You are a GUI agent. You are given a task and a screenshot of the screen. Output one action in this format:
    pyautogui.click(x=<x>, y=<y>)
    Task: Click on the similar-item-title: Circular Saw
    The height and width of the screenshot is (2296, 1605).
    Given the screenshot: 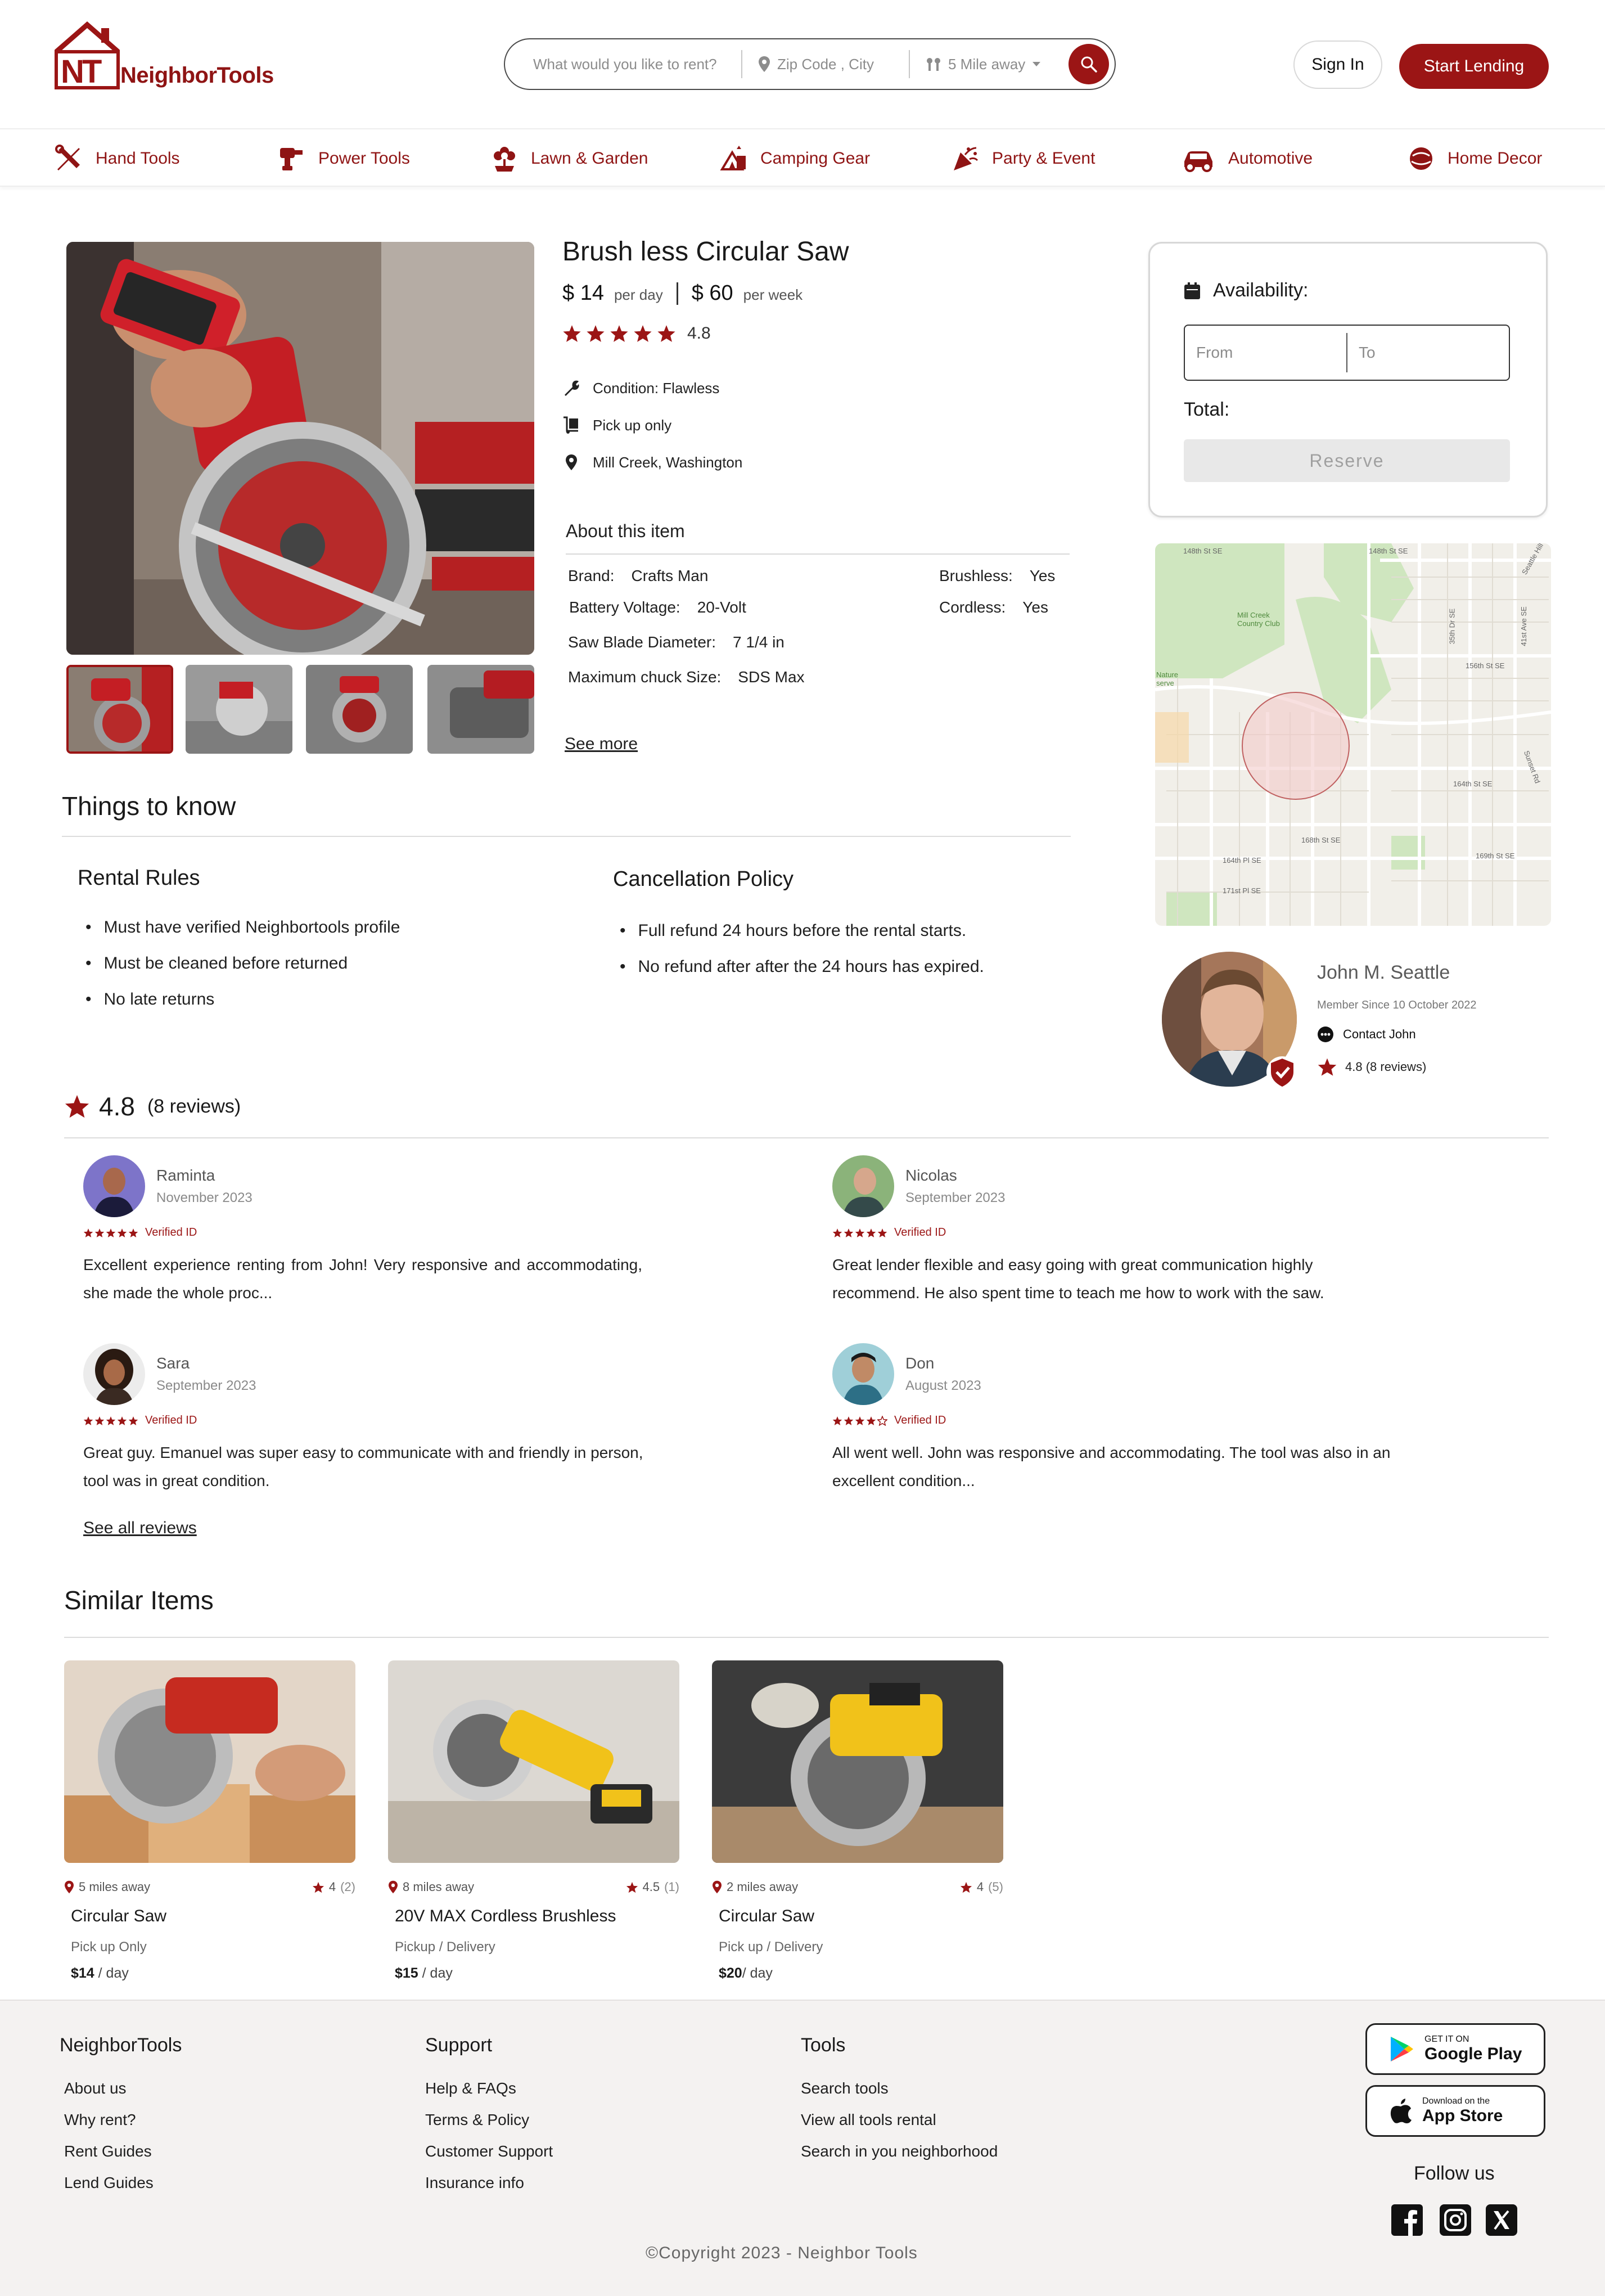 What is the action you would take?
    pyautogui.click(x=119, y=1916)
    